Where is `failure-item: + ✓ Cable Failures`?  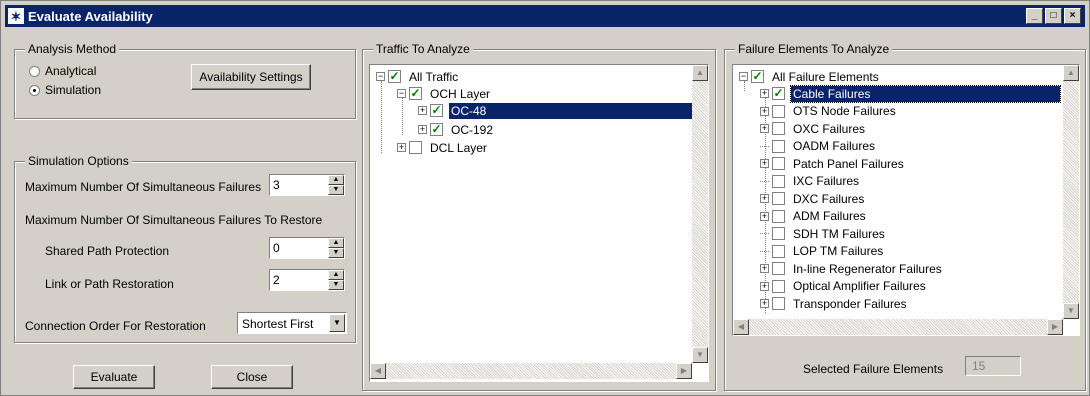 failure-item: + ✓ Cable Failures is located at coordinates (910, 93).